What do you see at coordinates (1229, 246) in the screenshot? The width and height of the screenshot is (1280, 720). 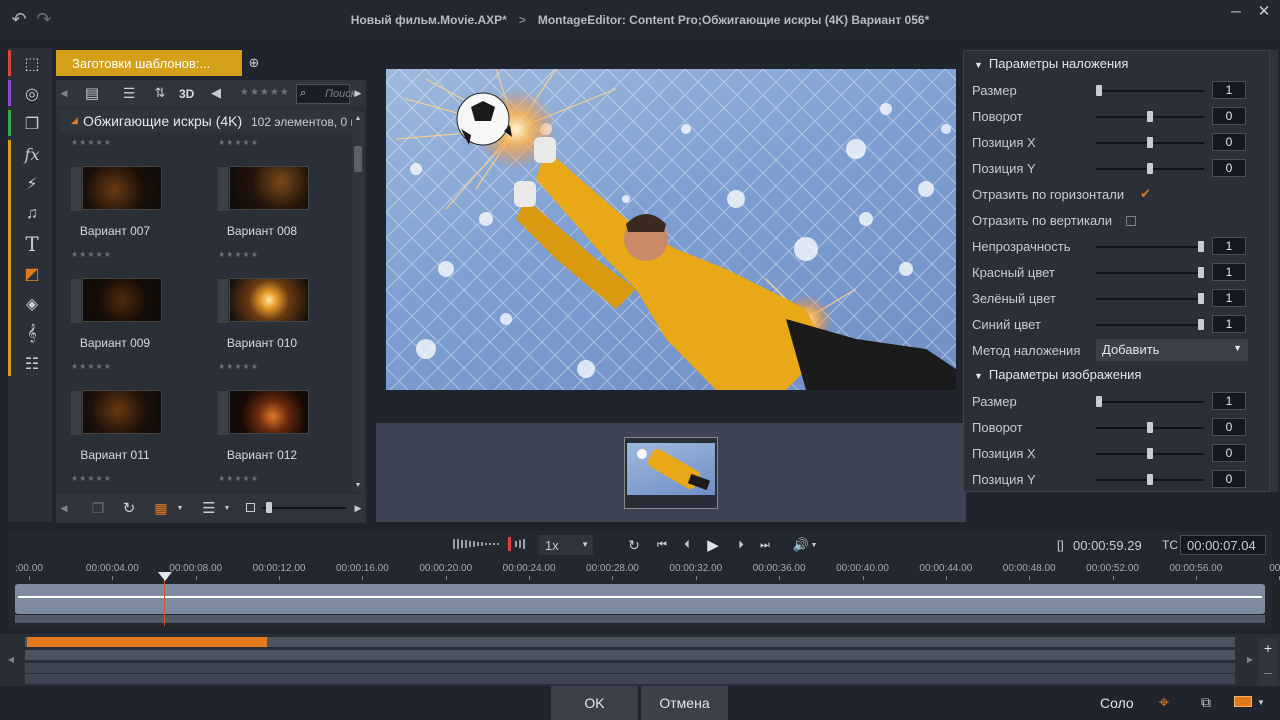 I see `opacity-input: 1` at bounding box center [1229, 246].